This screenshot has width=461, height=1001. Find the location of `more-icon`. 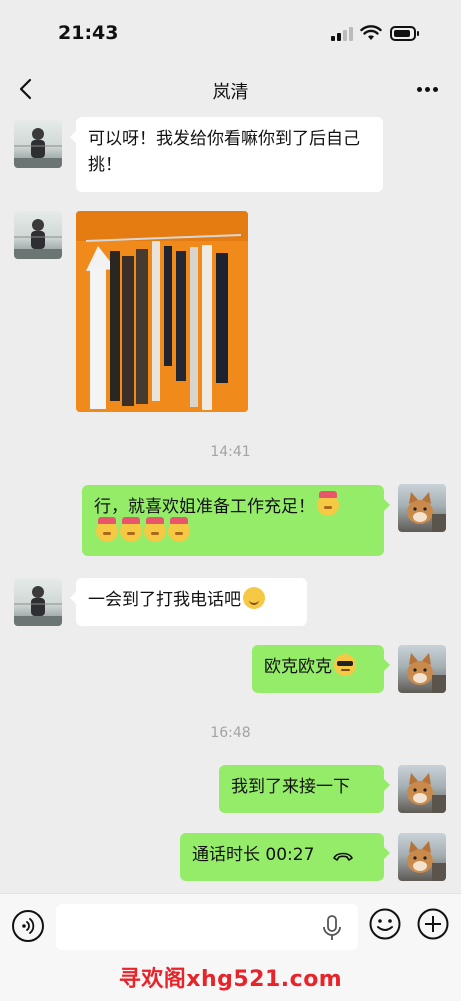

more-icon is located at coordinates (428, 89).